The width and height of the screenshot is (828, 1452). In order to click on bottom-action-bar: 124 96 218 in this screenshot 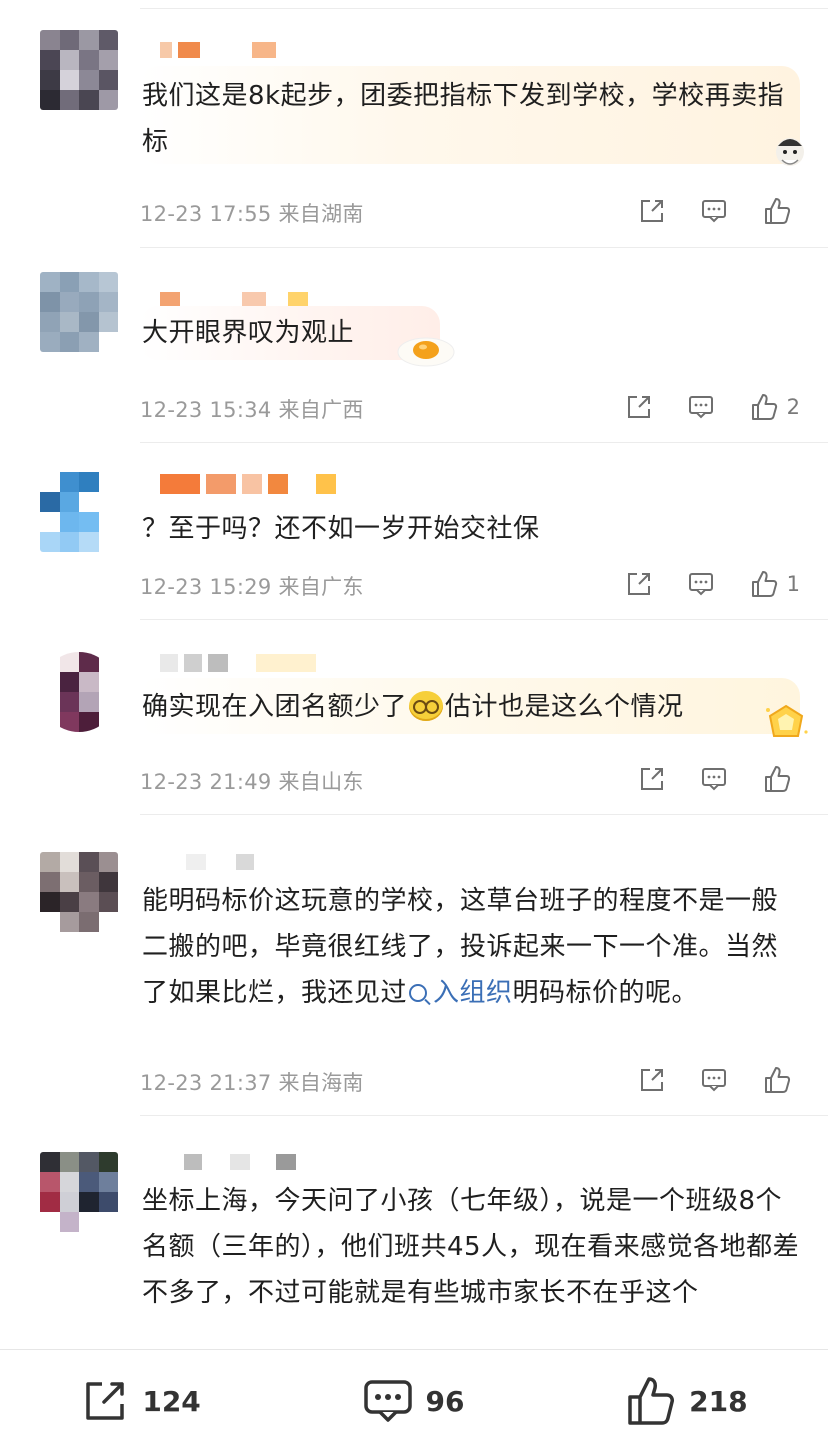, I will do `click(414, 1400)`.